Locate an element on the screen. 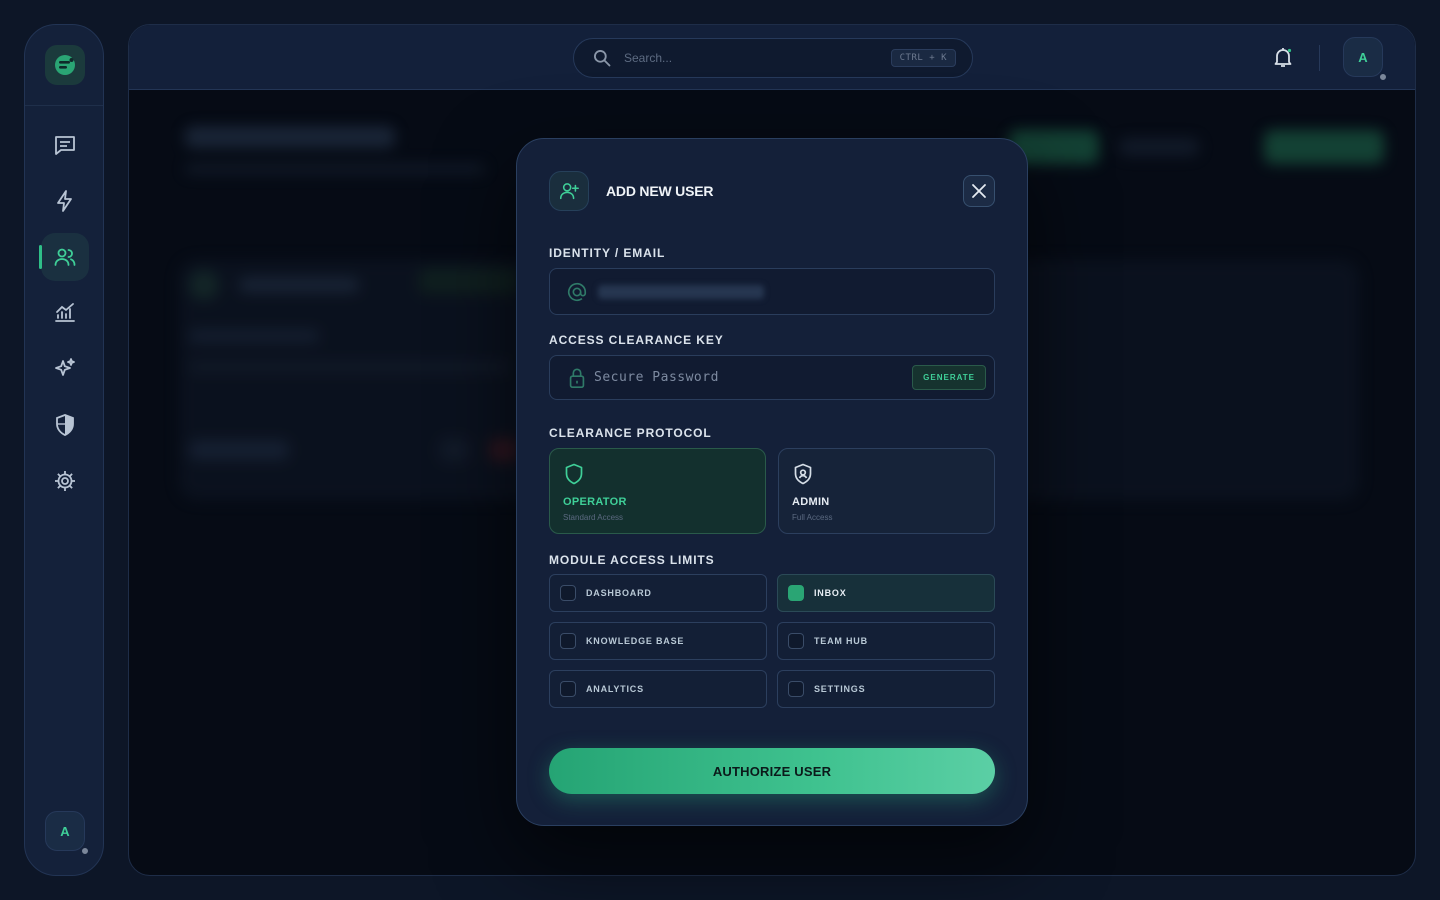 The height and width of the screenshot is (900, 1440). bell-icon is located at coordinates (1283, 57).